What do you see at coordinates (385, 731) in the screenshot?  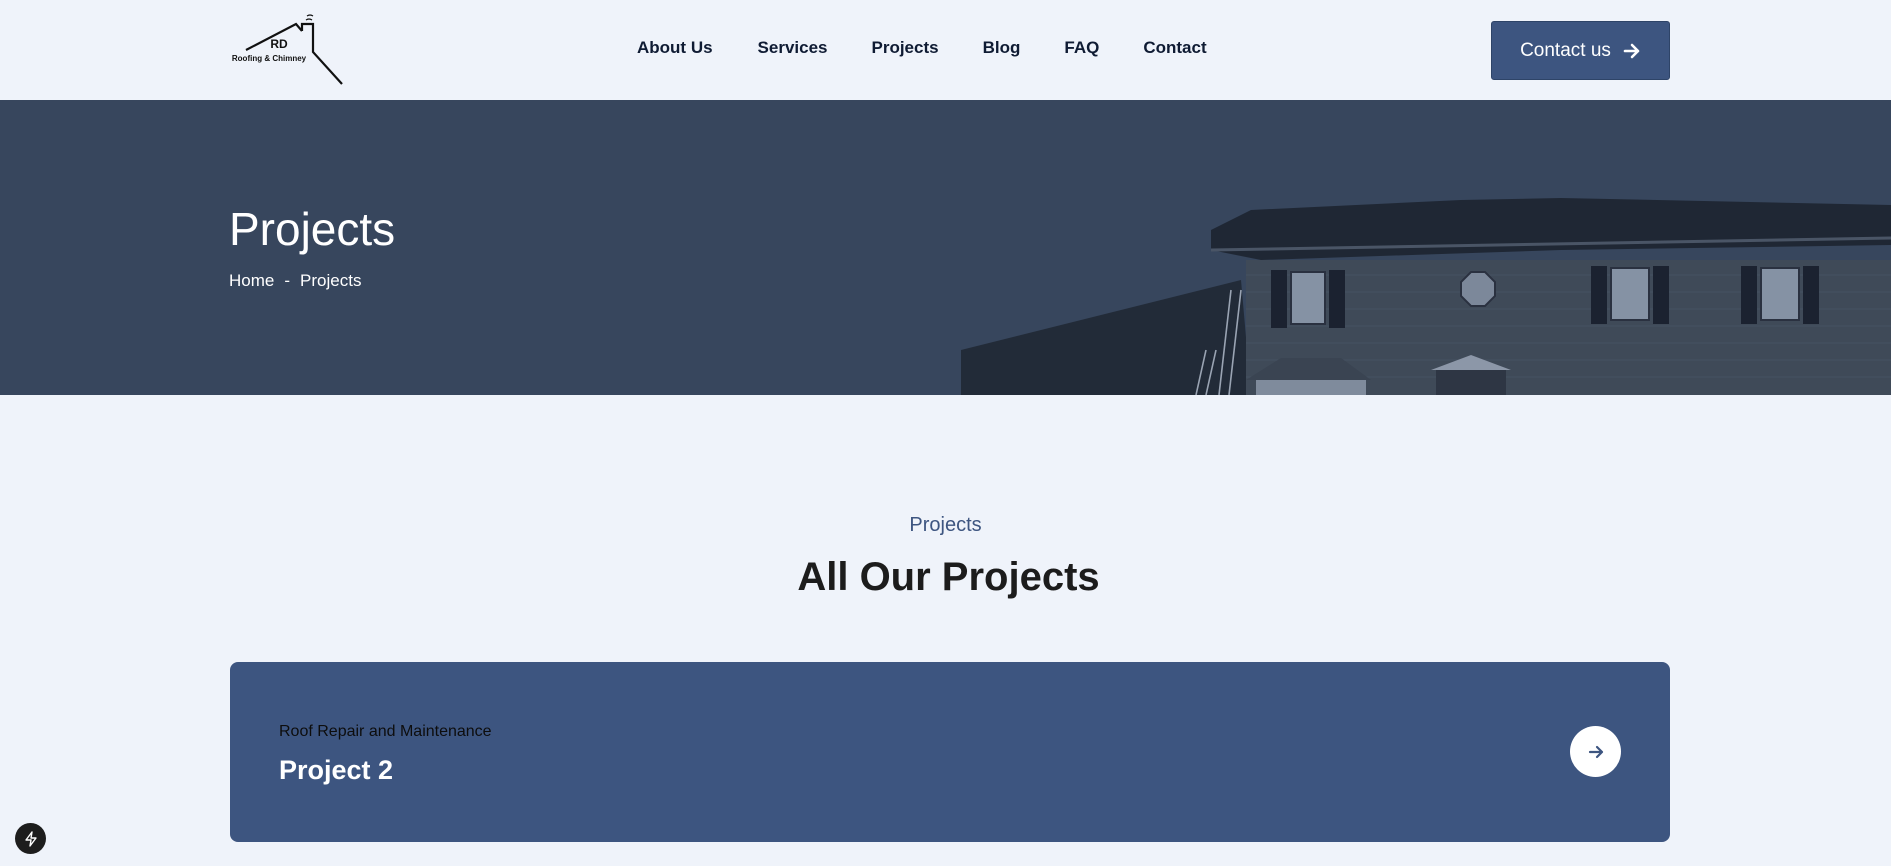 I see `project-category: Roof Repair and Maintenance` at bounding box center [385, 731].